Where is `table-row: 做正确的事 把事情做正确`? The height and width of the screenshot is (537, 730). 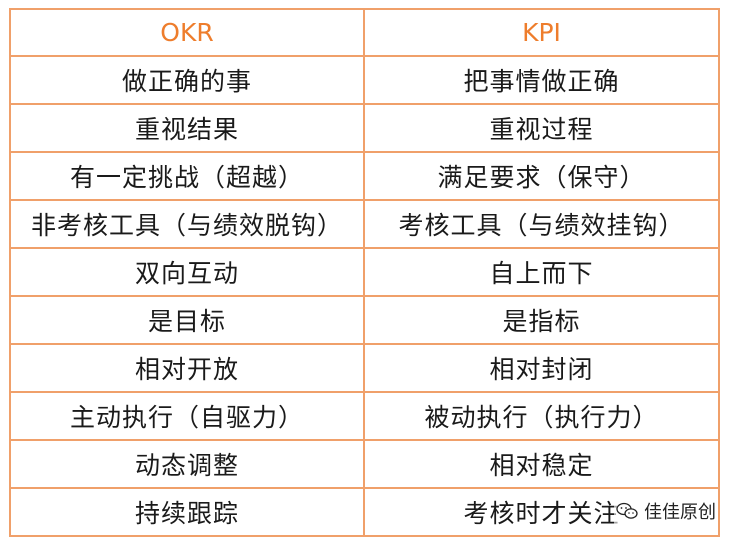 table-row: 做正确的事 把事情做正确 is located at coordinates (364, 80).